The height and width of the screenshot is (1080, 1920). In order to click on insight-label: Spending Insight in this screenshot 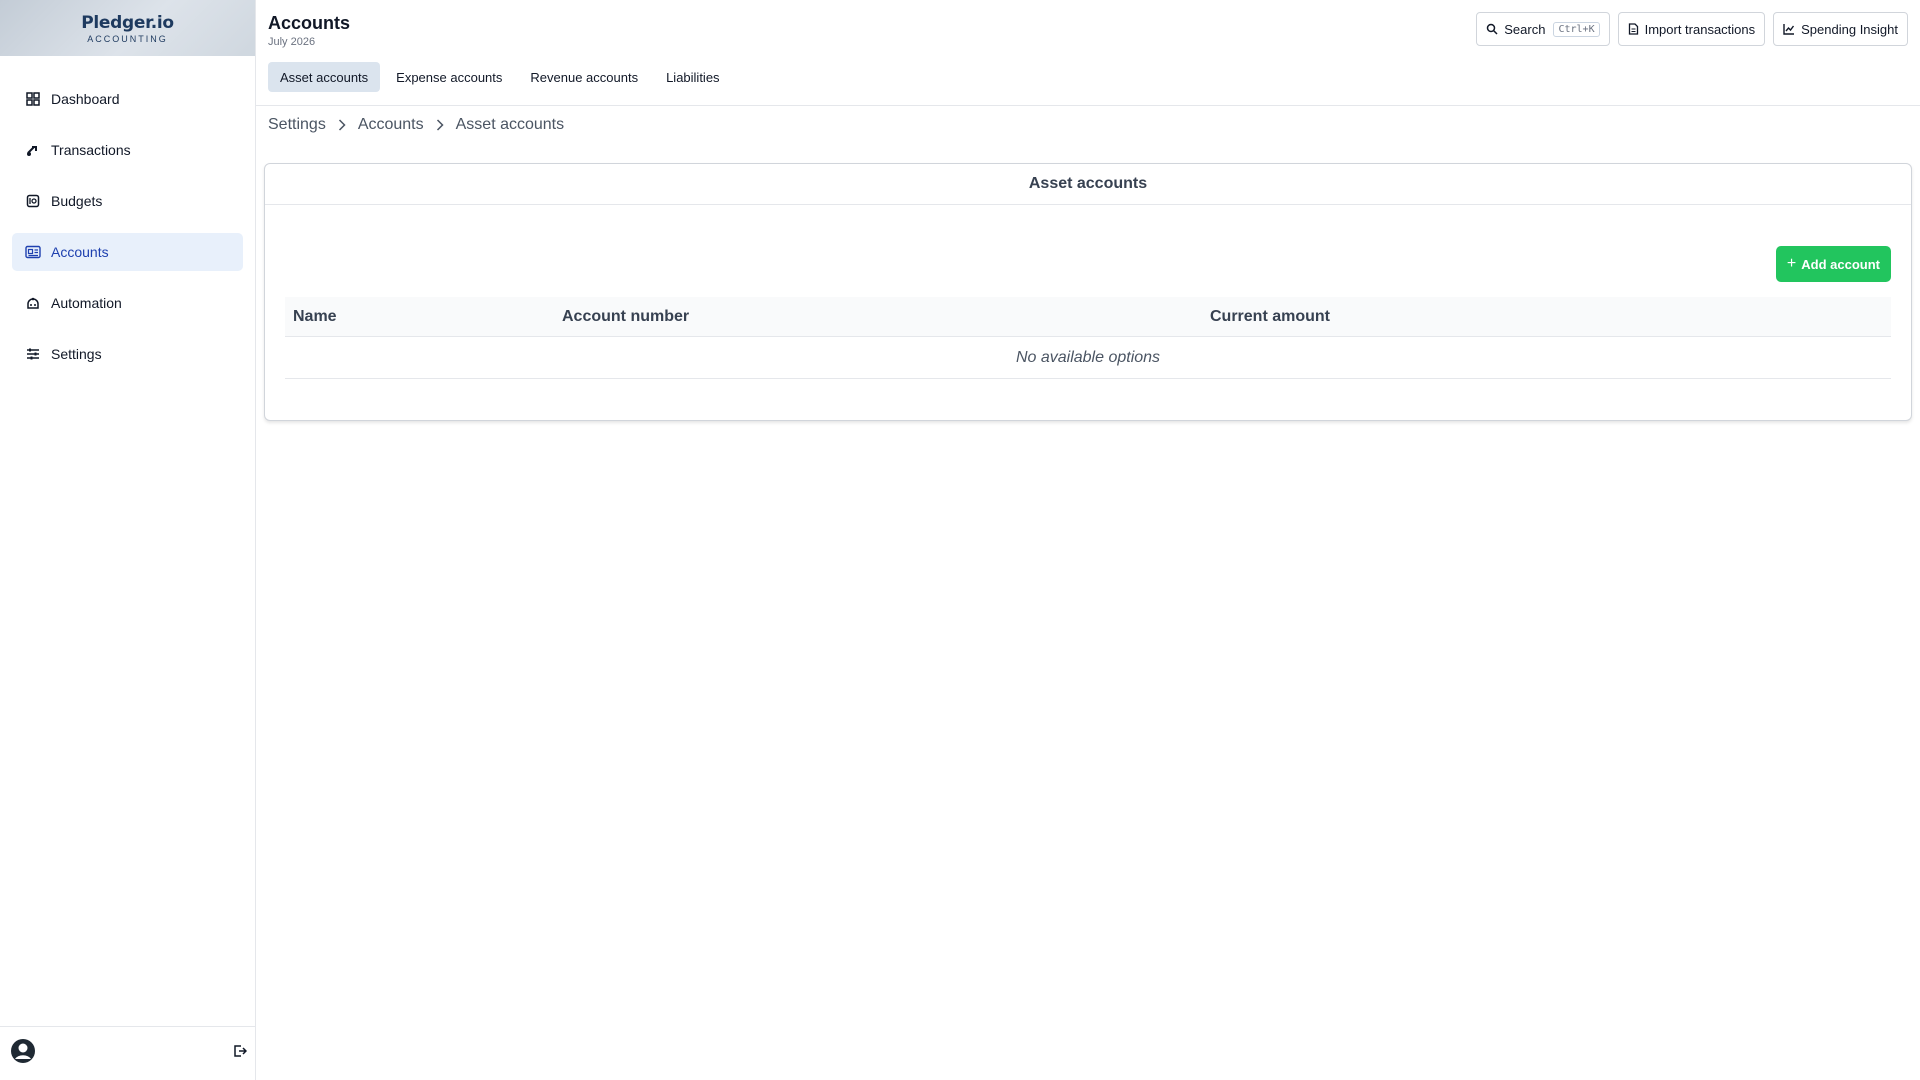, I will do `click(1849, 29)`.